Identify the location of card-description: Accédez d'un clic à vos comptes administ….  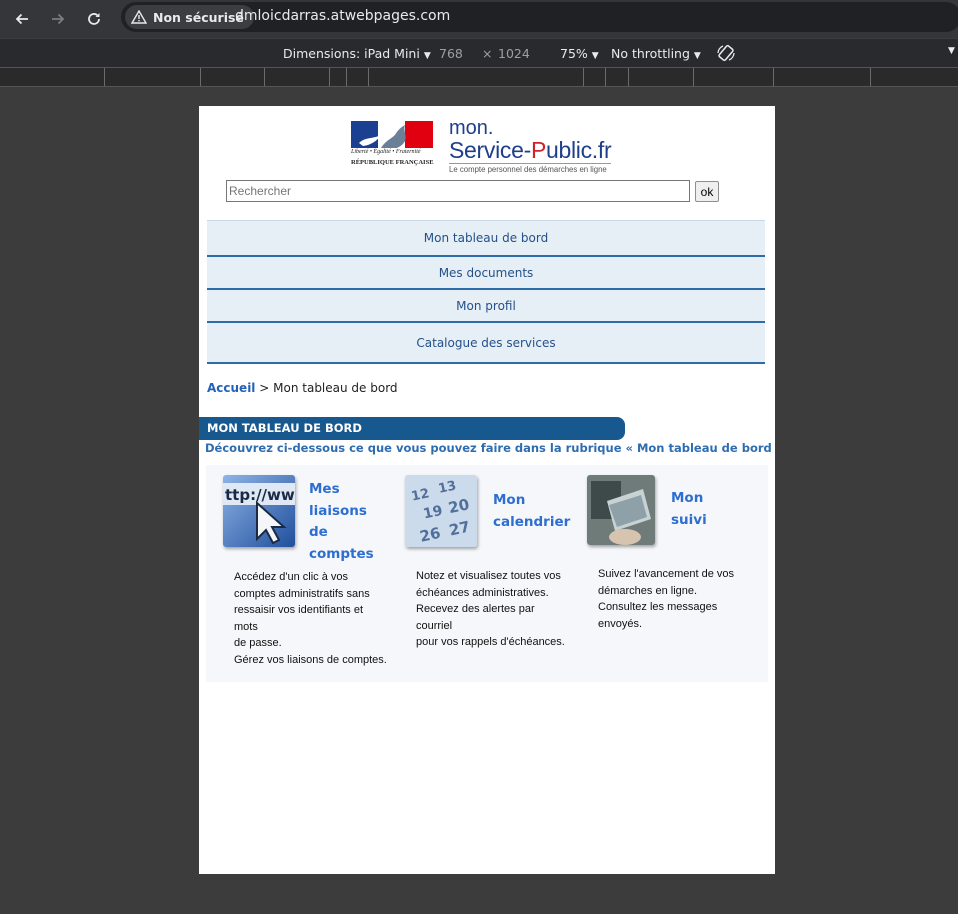
(310, 618).